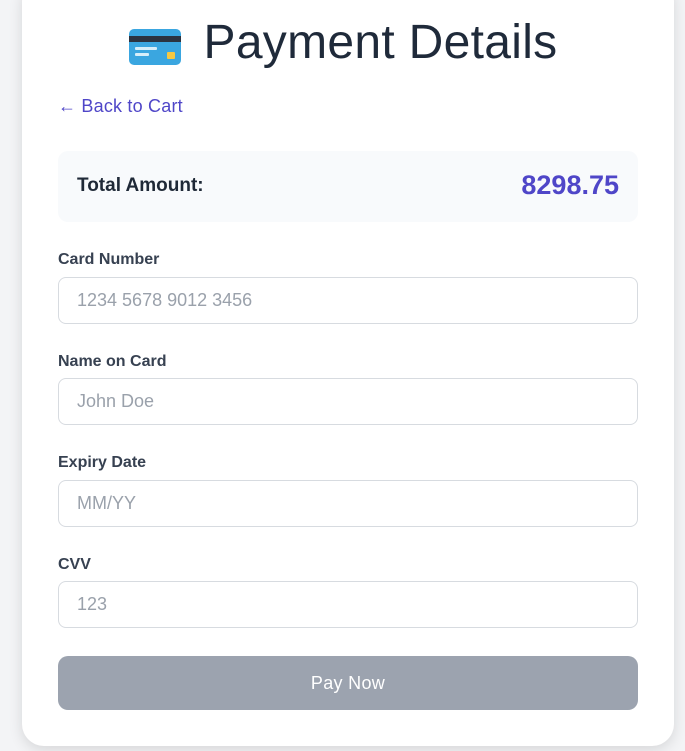 This screenshot has width=685, height=751. I want to click on total-label: Total Amount:, so click(140, 185).